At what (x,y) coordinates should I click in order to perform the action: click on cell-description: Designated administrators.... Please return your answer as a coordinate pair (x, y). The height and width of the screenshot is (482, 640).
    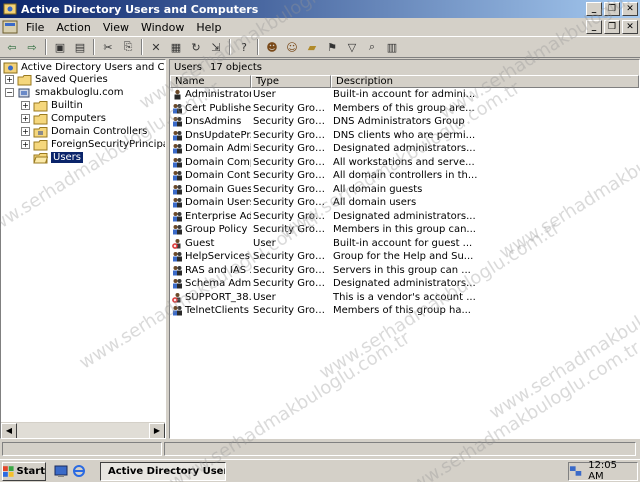
    Looking at the image, I should click on (404, 284).